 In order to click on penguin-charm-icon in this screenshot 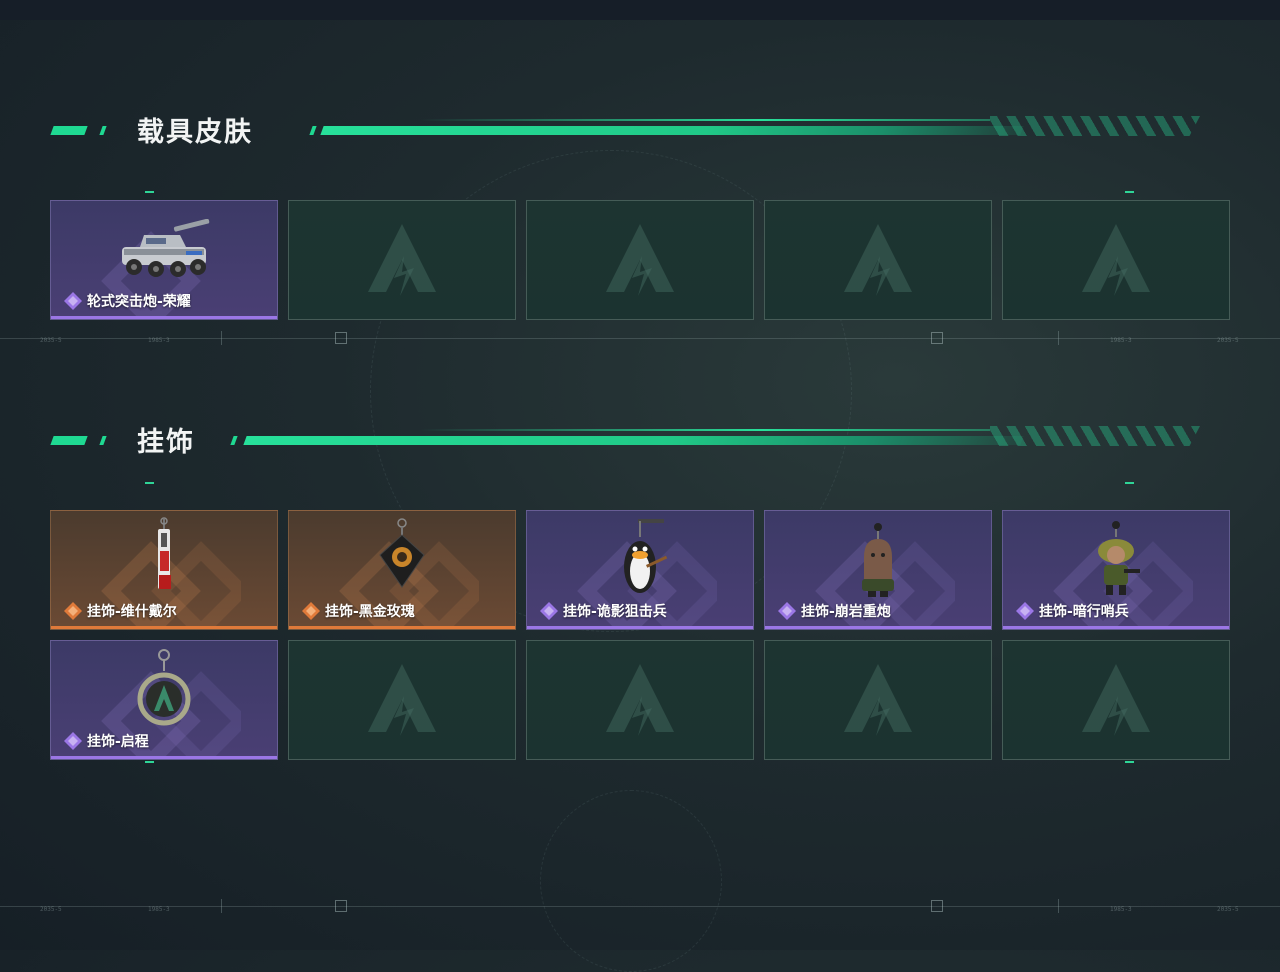, I will do `click(646, 556)`.